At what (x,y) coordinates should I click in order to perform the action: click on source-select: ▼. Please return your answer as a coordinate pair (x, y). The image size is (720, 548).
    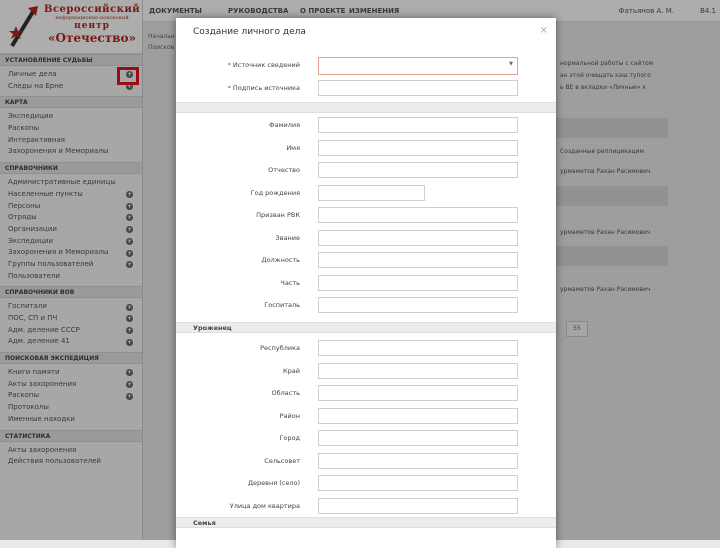
    Looking at the image, I should click on (418, 66).